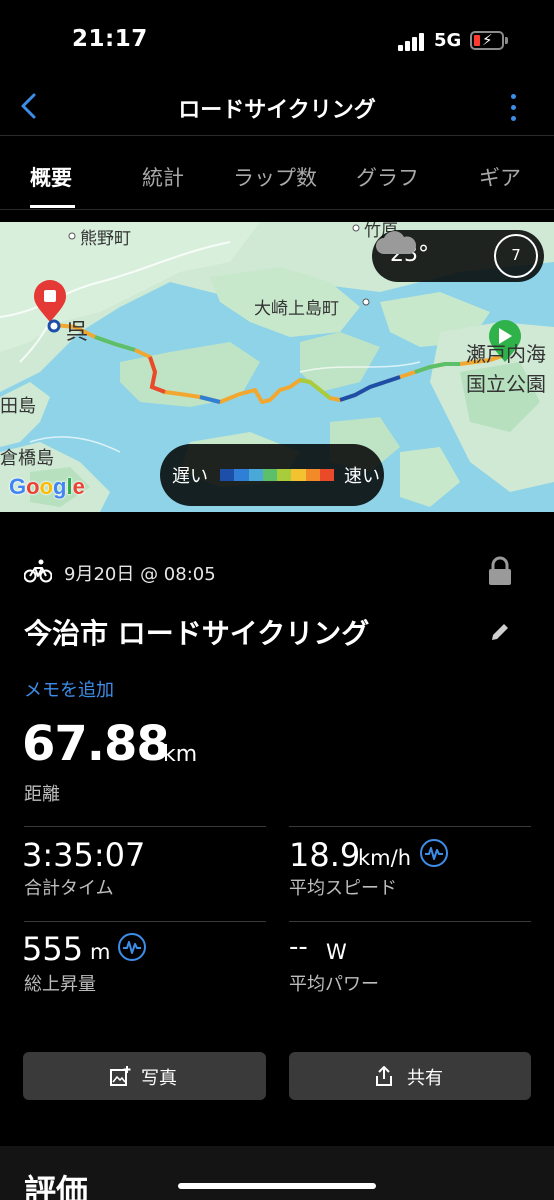 This screenshot has width=554, height=1200. I want to click on share-button: 共有, so click(410, 1076).